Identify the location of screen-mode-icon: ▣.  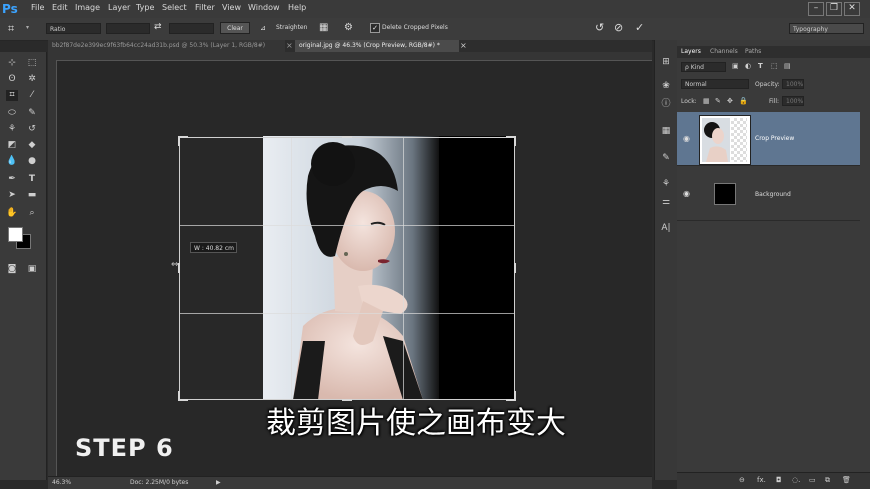
(32, 269).